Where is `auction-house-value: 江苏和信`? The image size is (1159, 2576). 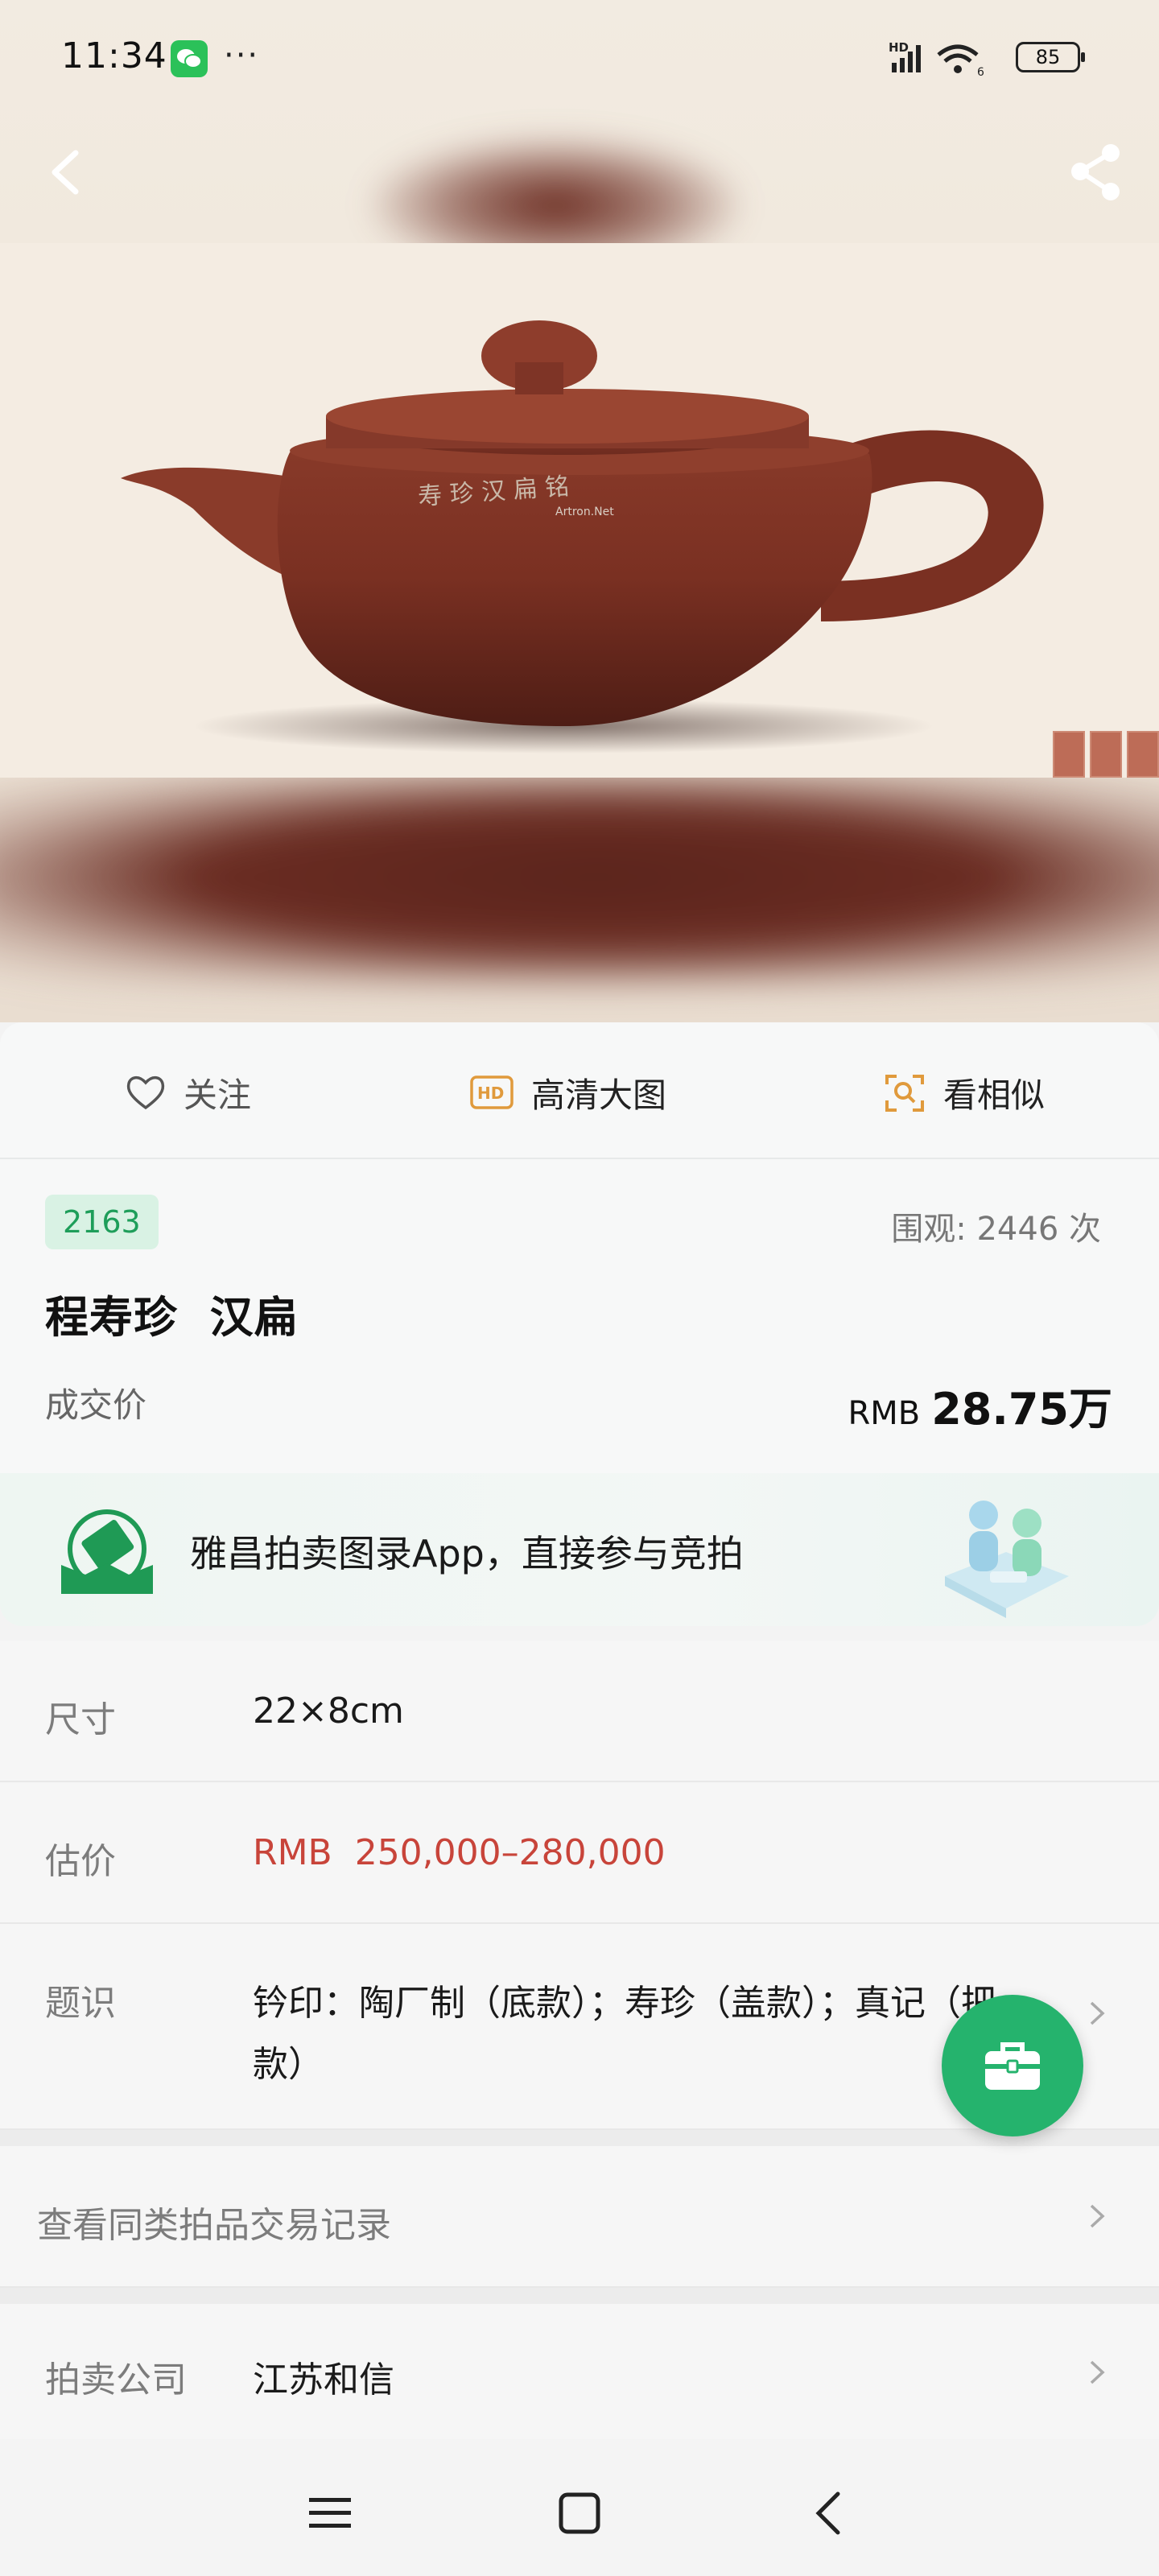
auction-house-value: 江苏和信 is located at coordinates (323, 2380).